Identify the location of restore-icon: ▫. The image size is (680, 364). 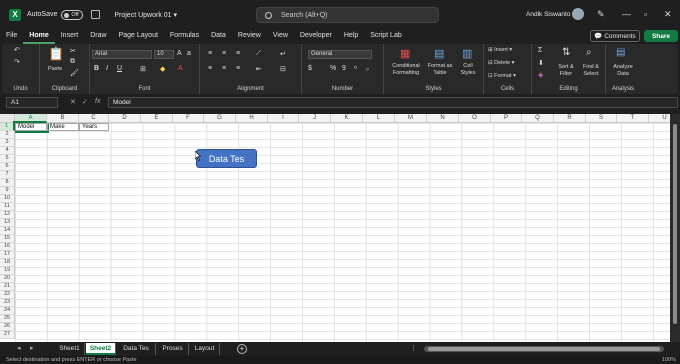
(645, 14).